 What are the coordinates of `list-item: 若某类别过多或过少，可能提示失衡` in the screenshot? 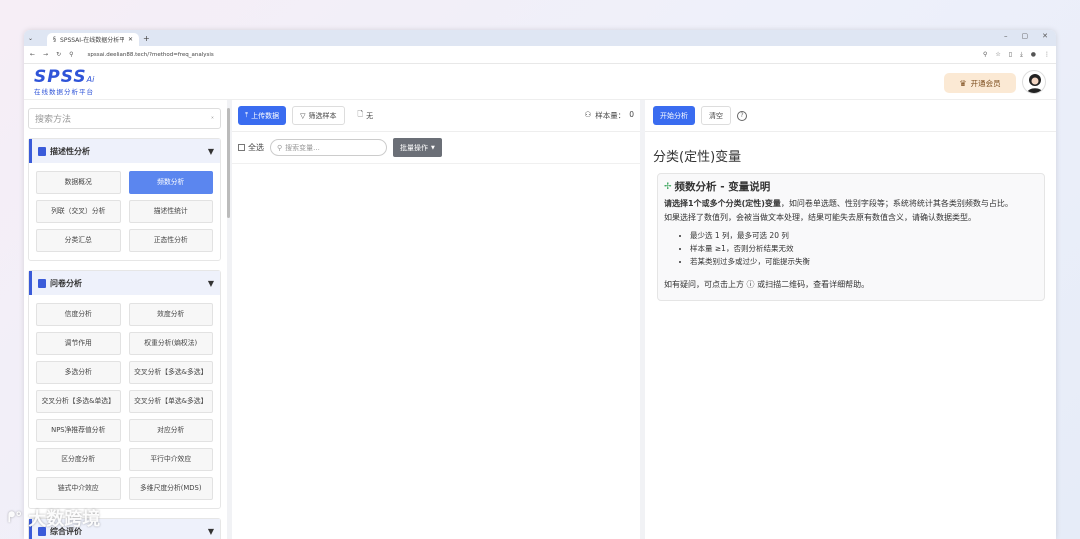 It's located at (863, 261).